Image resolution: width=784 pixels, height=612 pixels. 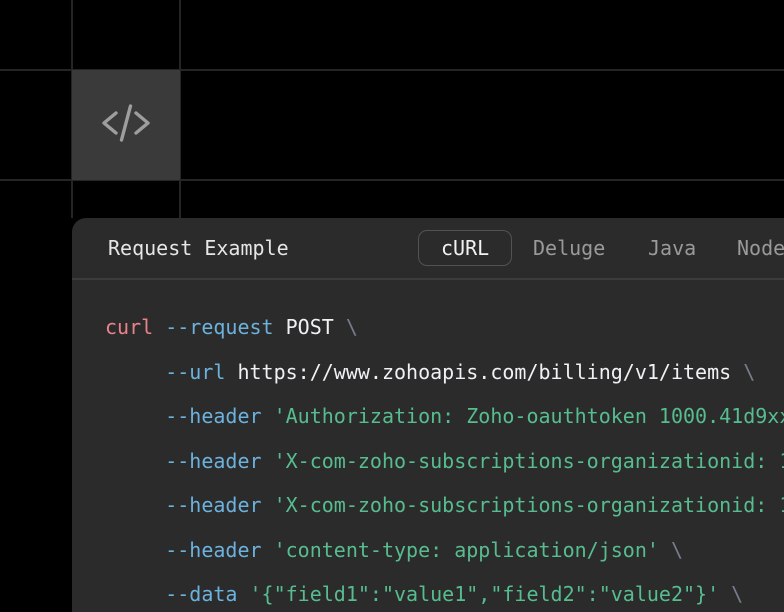 What do you see at coordinates (444, 327) in the screenshot?
I see `code-line: curl --request POST \` at bounding box center [444, 327].